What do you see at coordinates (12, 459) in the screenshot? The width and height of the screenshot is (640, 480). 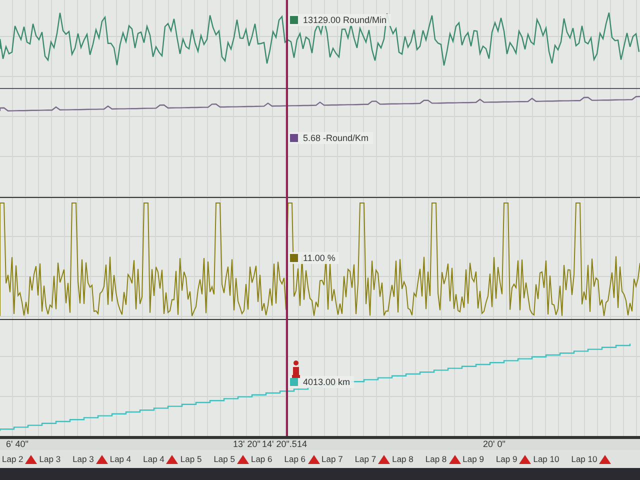 I see `lap-label: Lap 2` at bounding box center [12, 459].